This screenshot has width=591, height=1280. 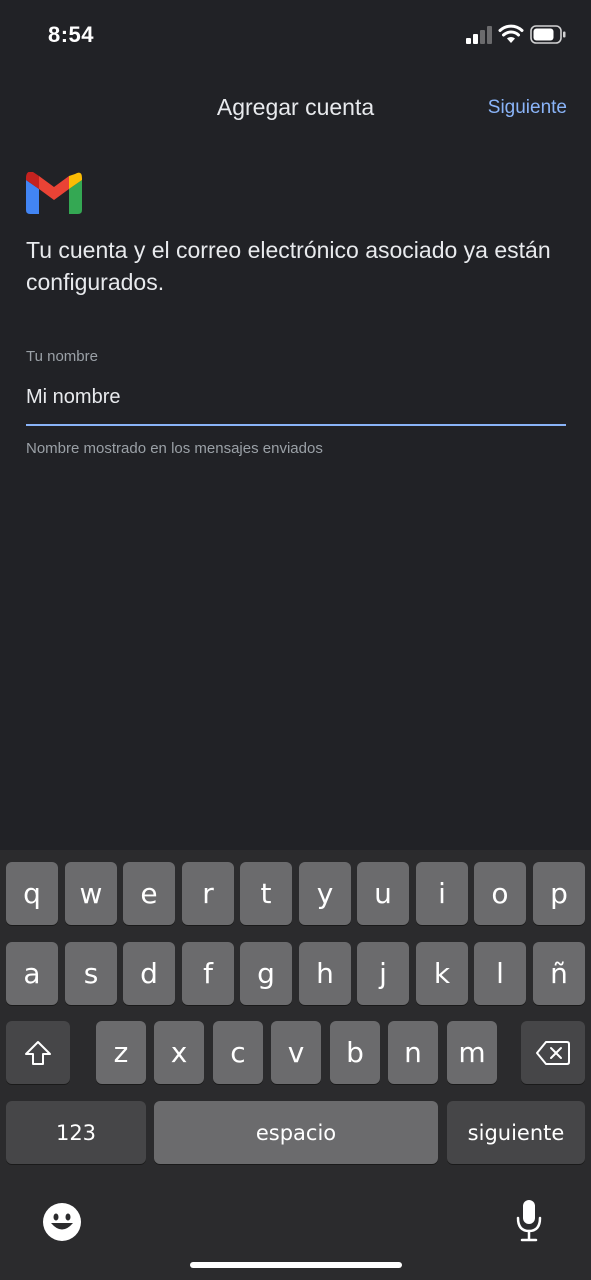 I want to click on status-bar: 8:54, so click(x=295, y=35).